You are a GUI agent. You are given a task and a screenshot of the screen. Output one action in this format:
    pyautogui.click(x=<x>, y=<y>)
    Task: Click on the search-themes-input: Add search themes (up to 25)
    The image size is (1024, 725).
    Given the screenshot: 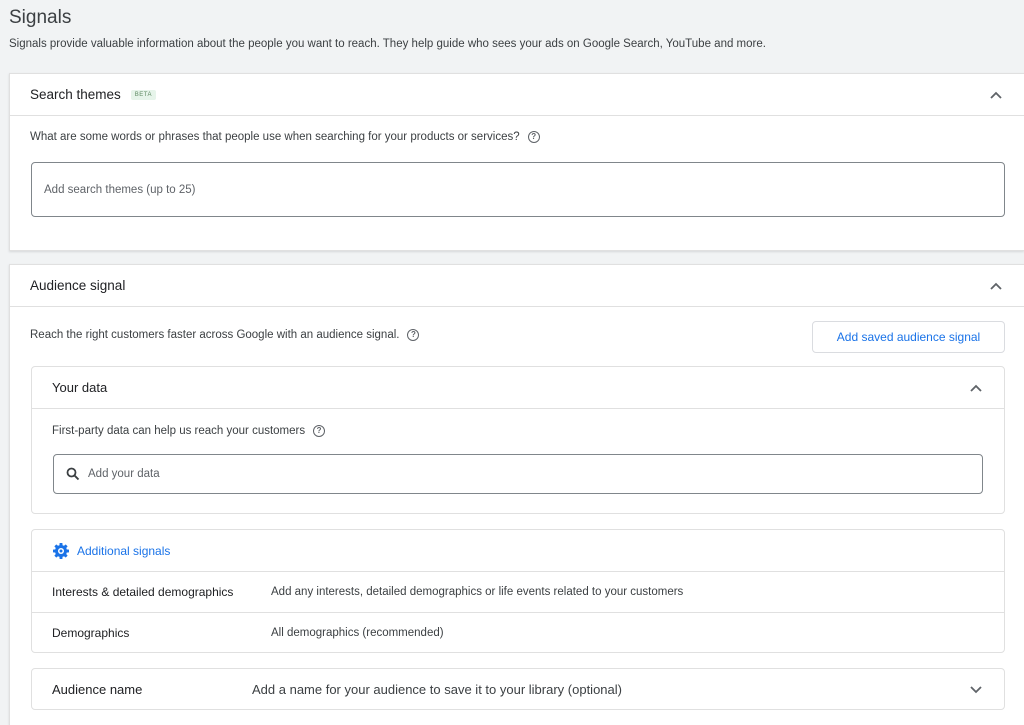 What is the action you would take?
    pyautogui.click(x=518, y=189)
    